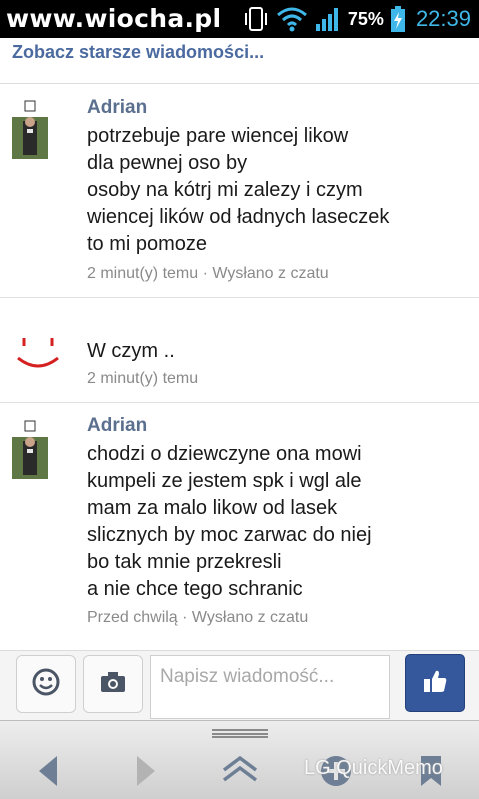 Image resolution: width=479 pixels, height=799 pixels. Describe the element at coordinates (208, 273) in the screenshot. I see `message-meta: 2 minut(y) temu · Wysłano z czatu` at that location.